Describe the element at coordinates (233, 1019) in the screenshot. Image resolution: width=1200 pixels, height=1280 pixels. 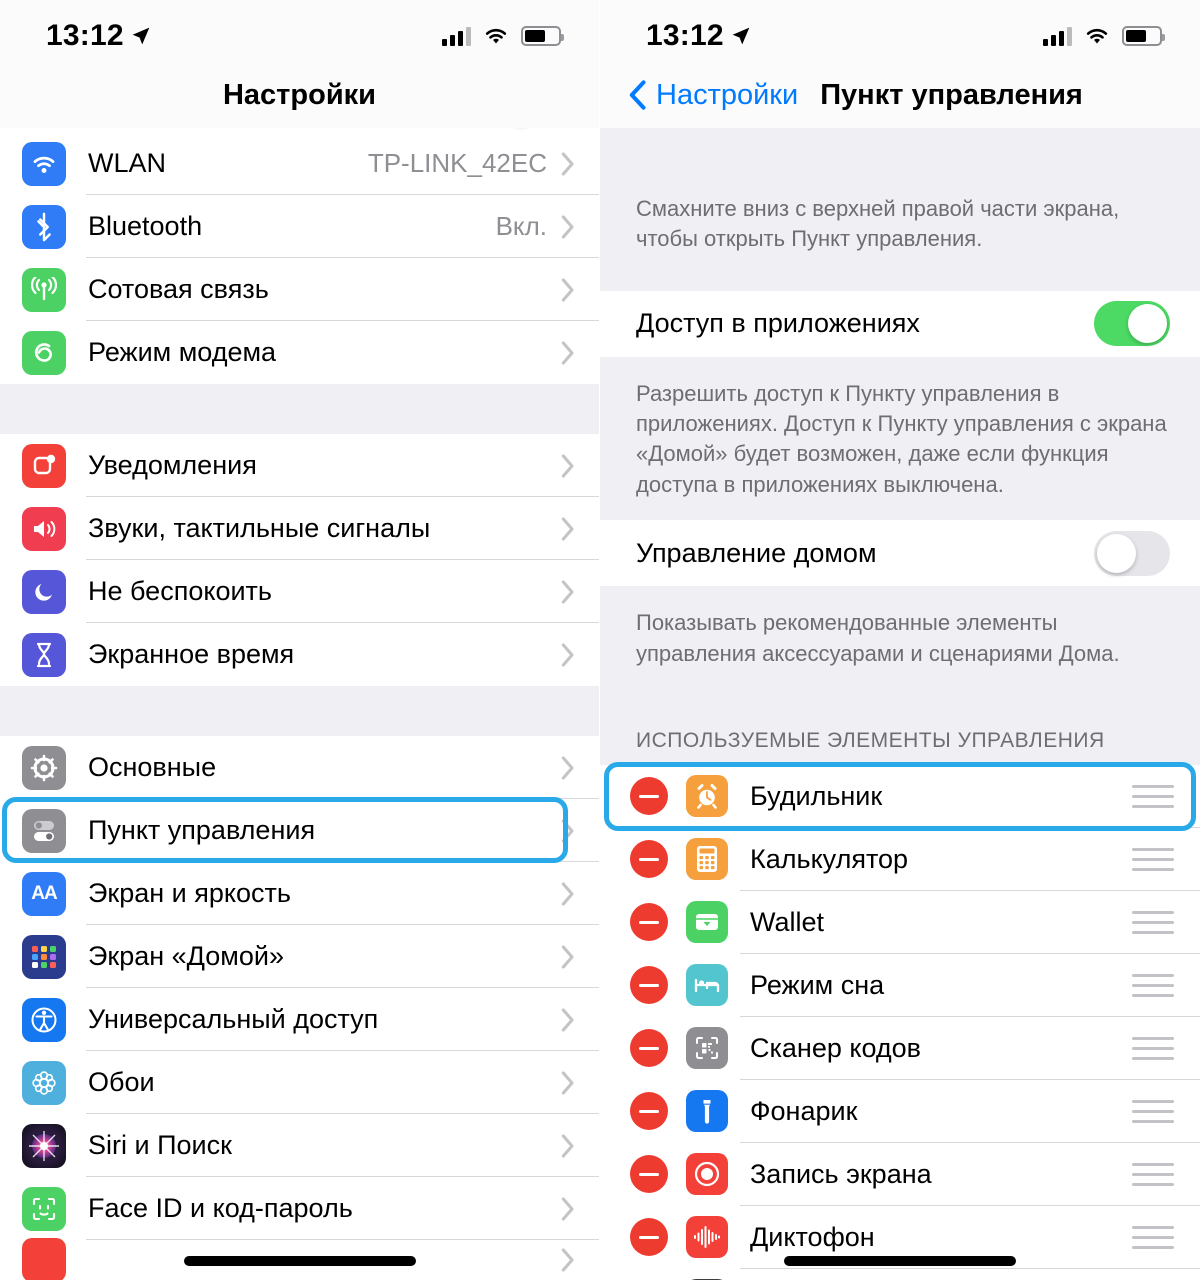
I see `settings-row-label: Универсальный доступ` at that location.